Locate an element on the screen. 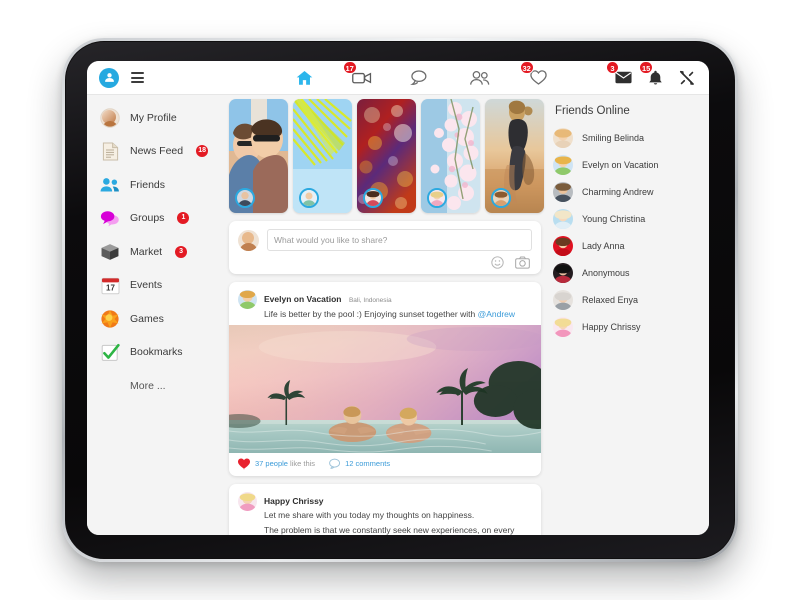 Image resolution: width=800 pixels, height=600 pixels. hamburger-menu-icon is located at coordinates (137, 77).